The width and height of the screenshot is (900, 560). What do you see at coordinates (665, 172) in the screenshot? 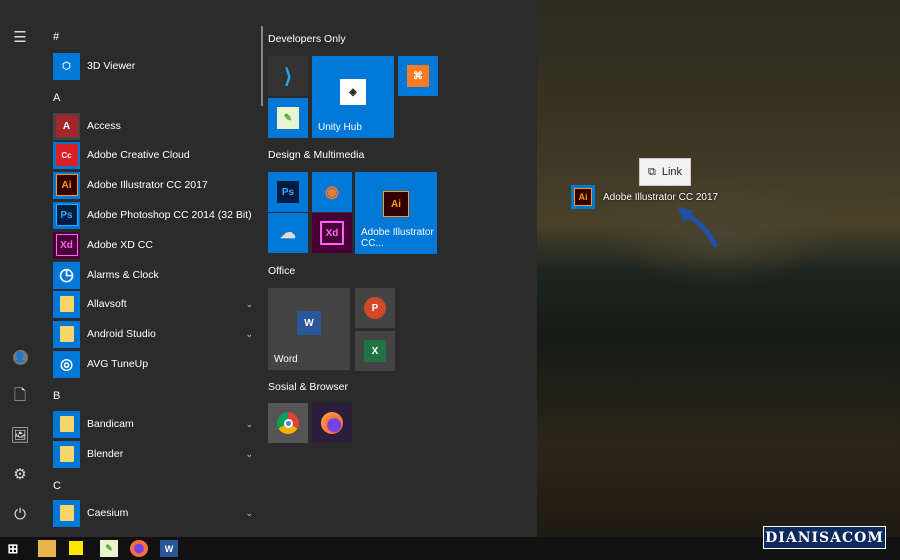
I see `drag-tooltip: ⧉ Link` at bounding box center [665, 172].